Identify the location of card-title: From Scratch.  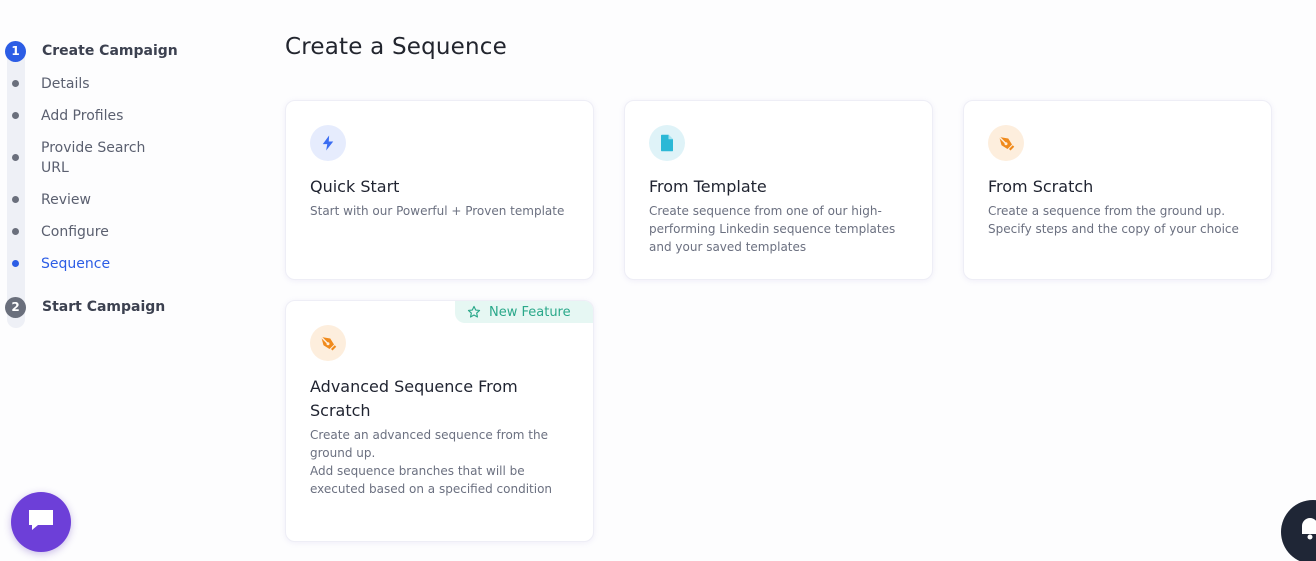
(1041, 186).